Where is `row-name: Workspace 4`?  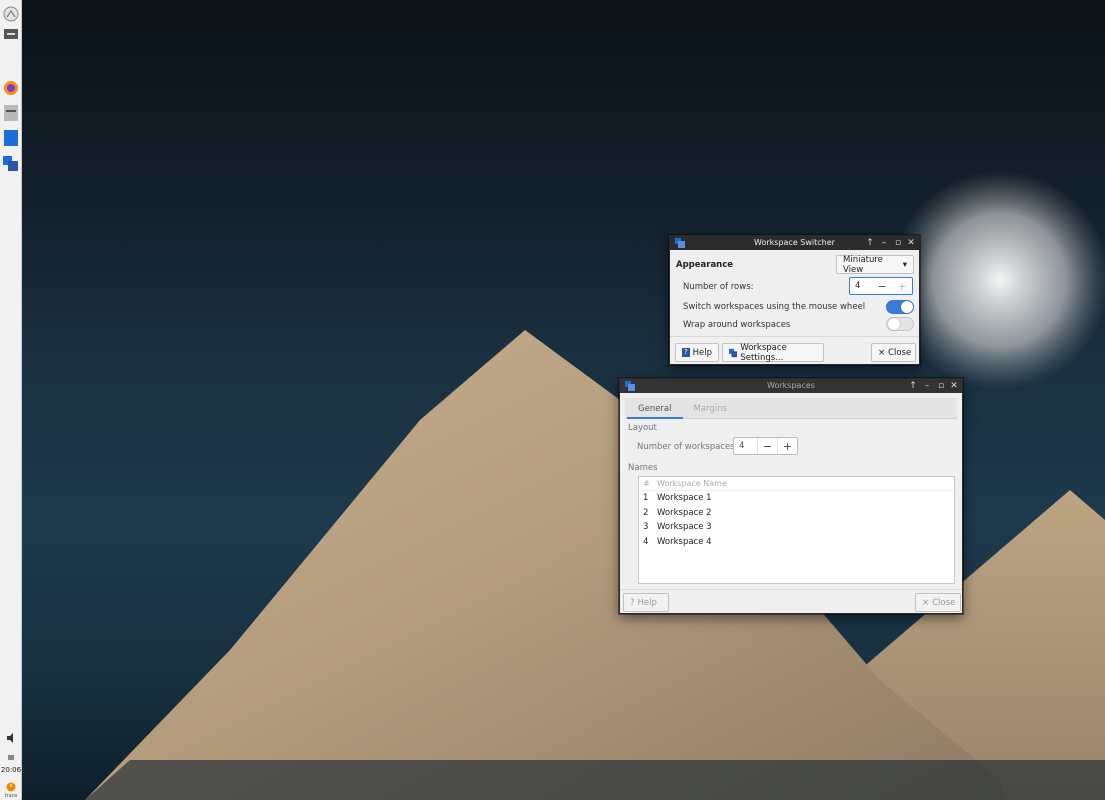
row-name: Workspace 4 is located at coordinates (805, 542).